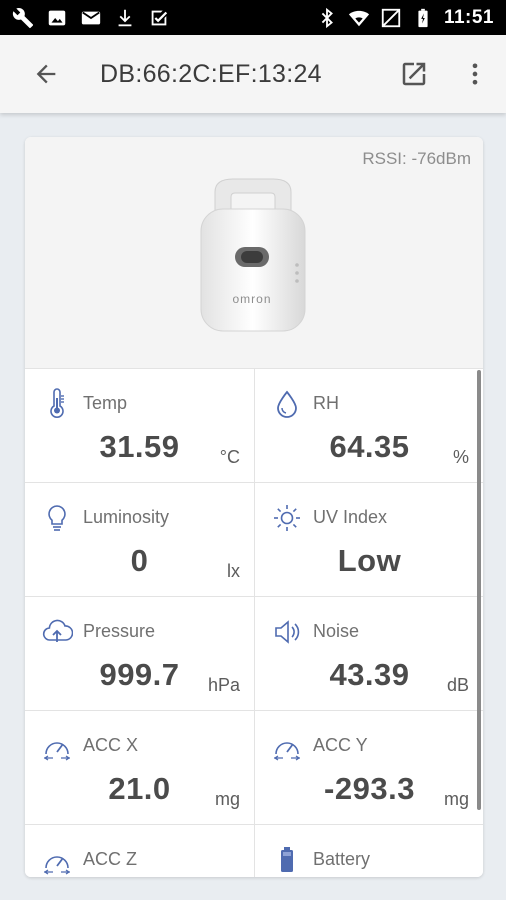 Image resolution: width=506 pixels, height=900 pixels. Describe the element at coordinates (23, 18) in the screenshot. I see `wrench-icon` at that location.